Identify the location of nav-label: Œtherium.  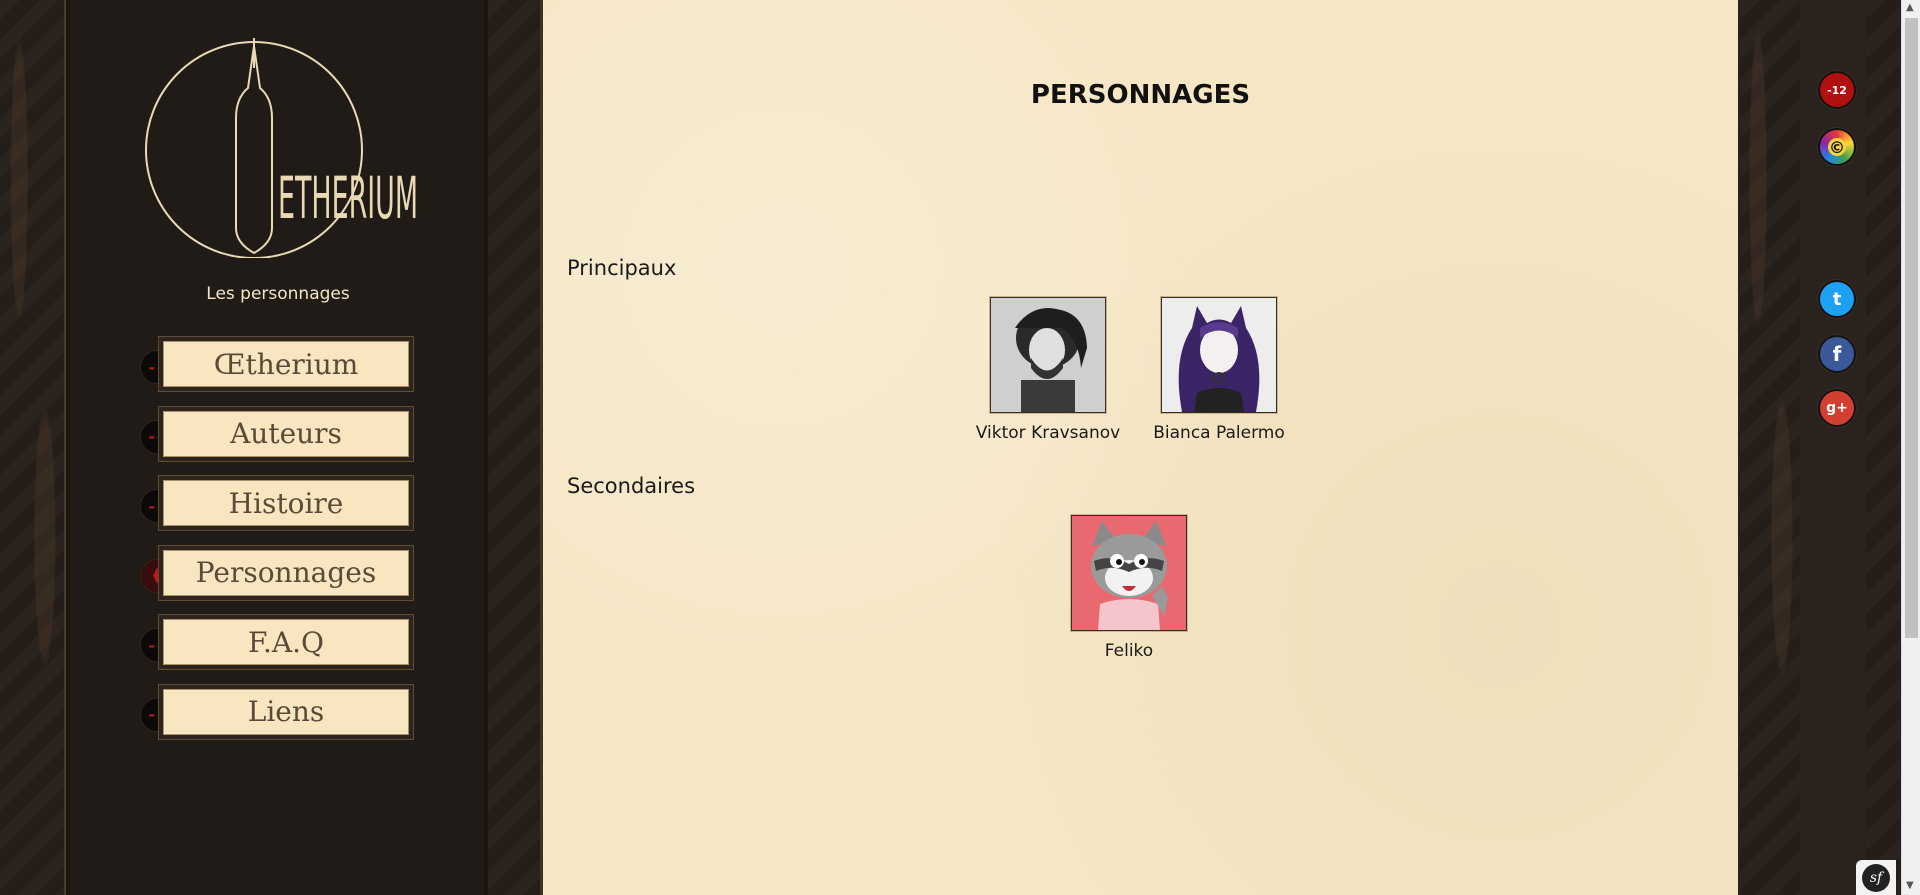
(286, 364).